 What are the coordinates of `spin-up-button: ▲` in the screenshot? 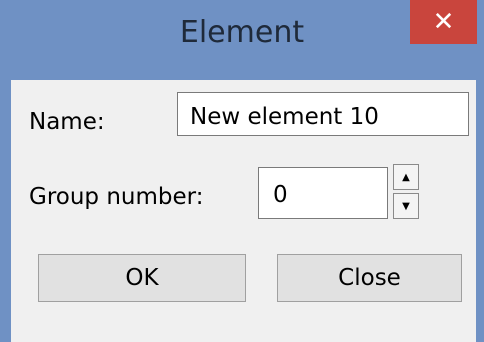 It's located at (406, 177).